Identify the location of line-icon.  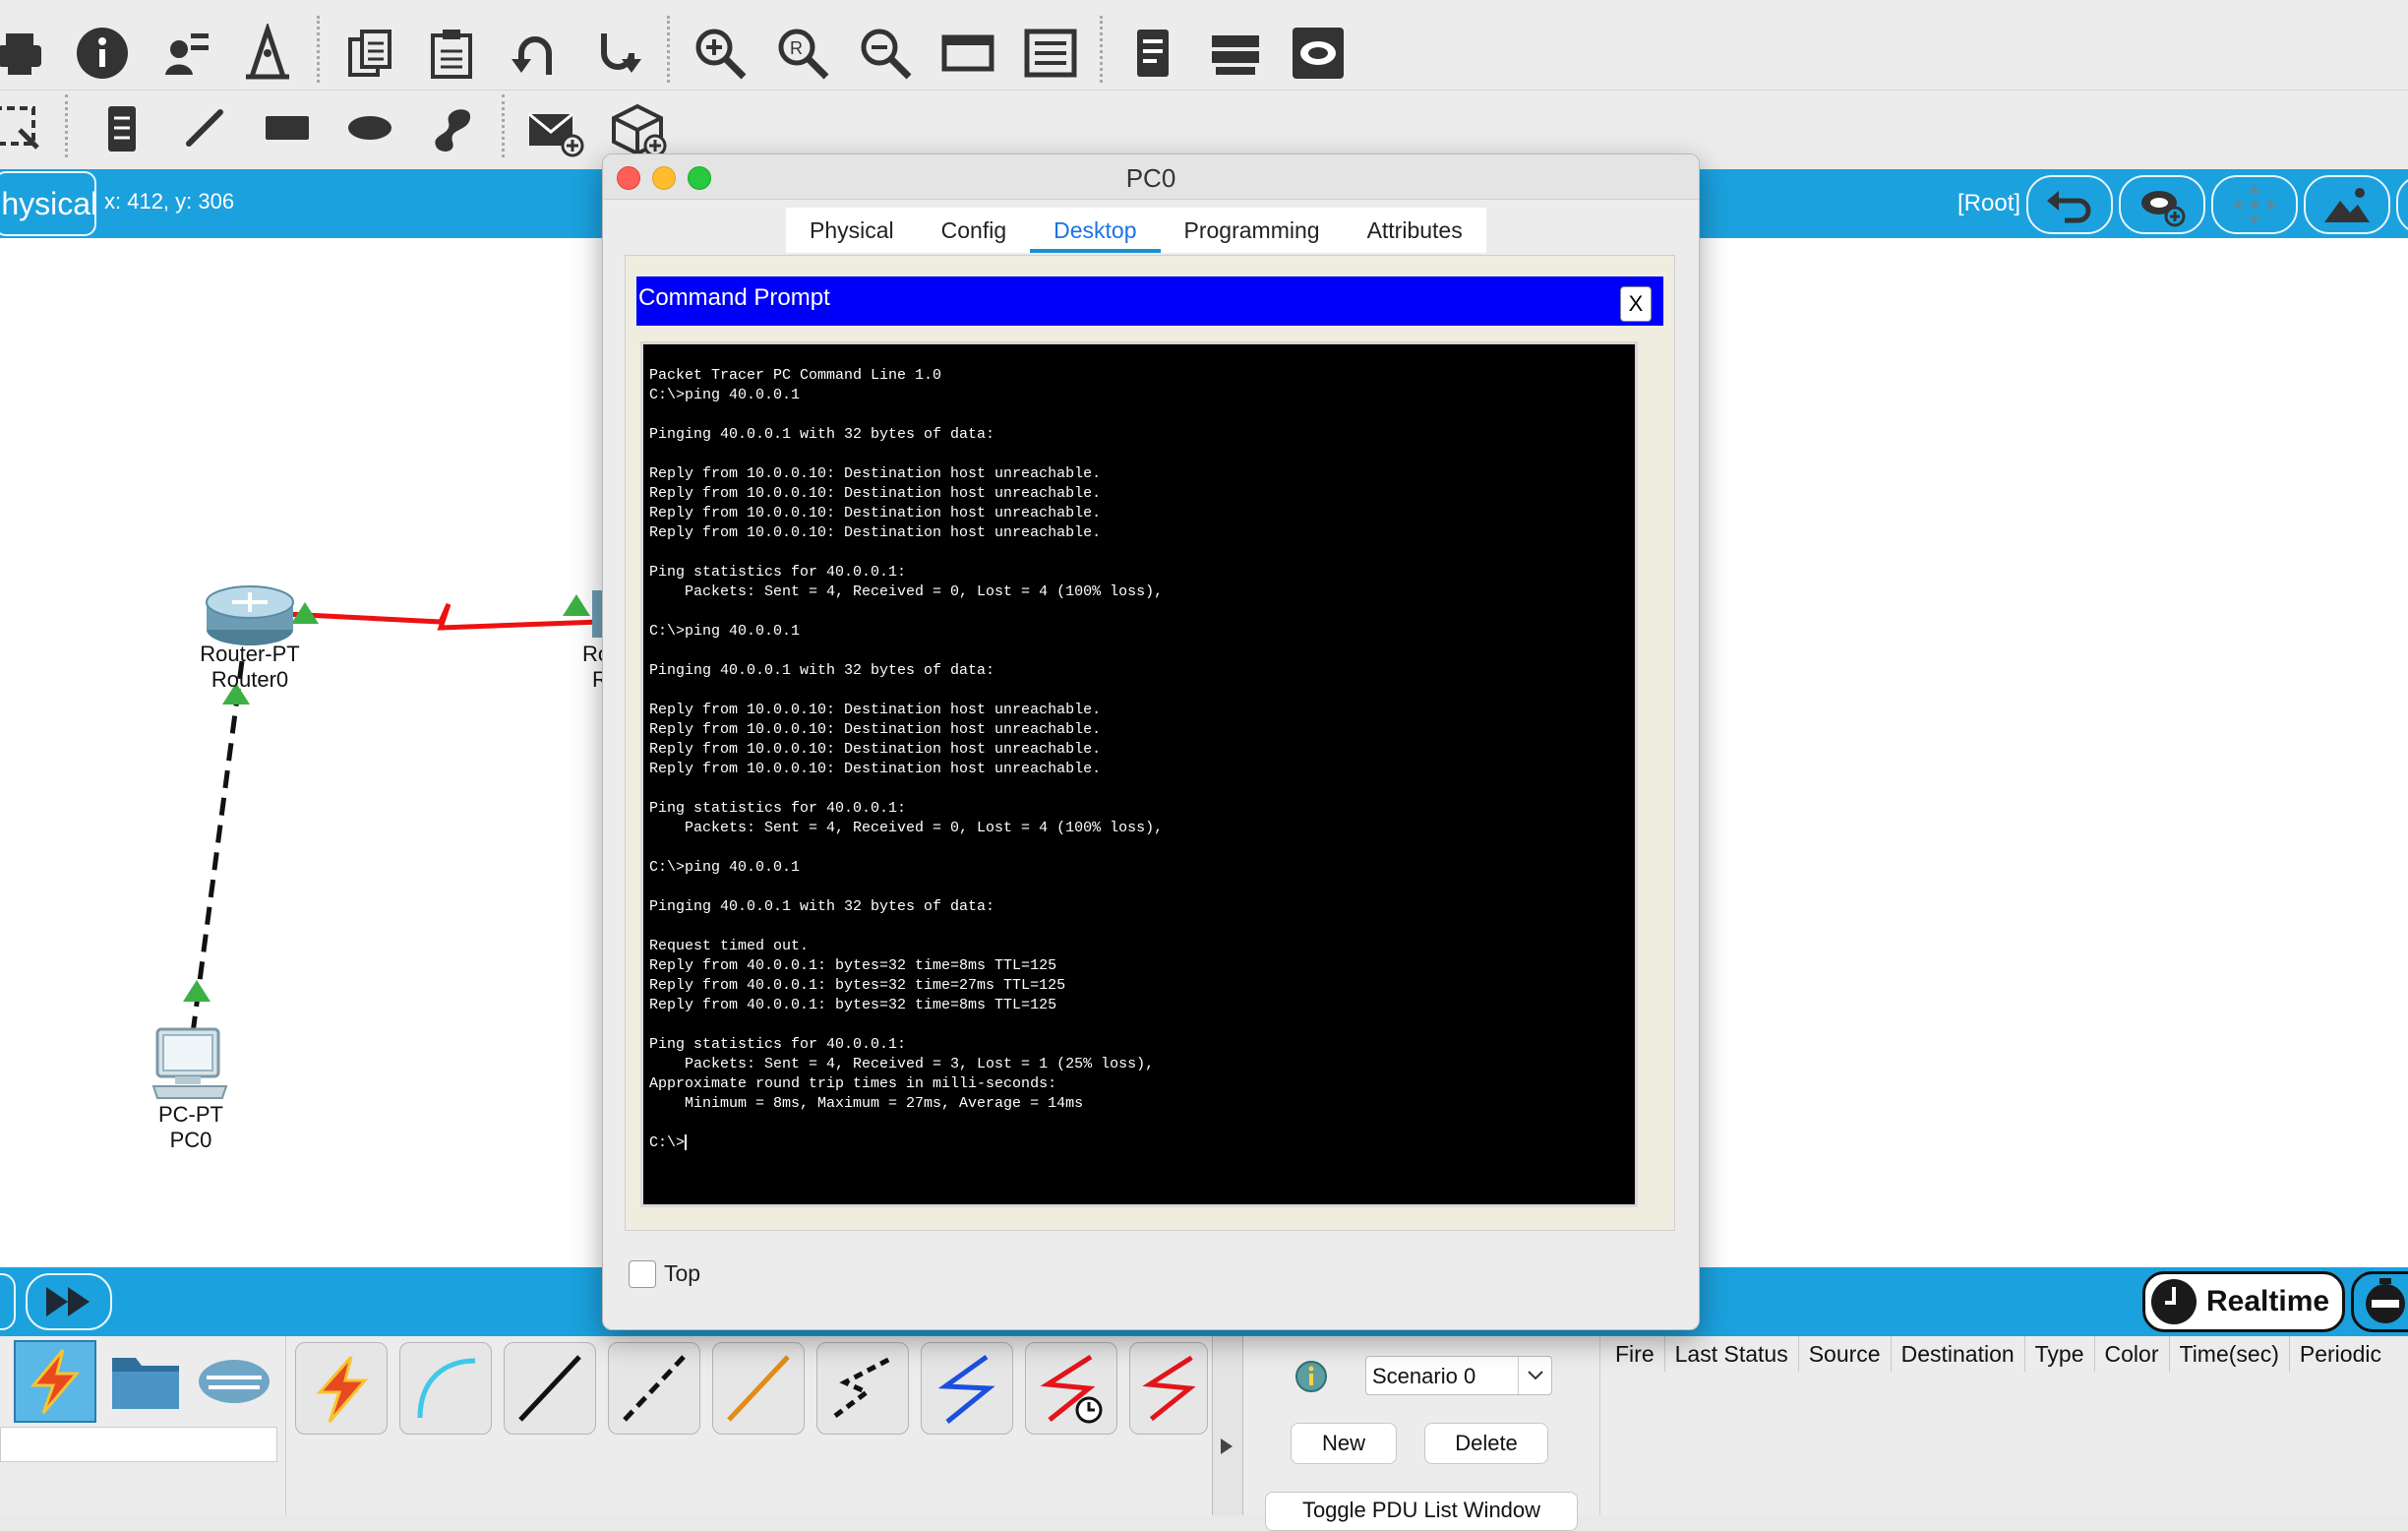
(204, 127).